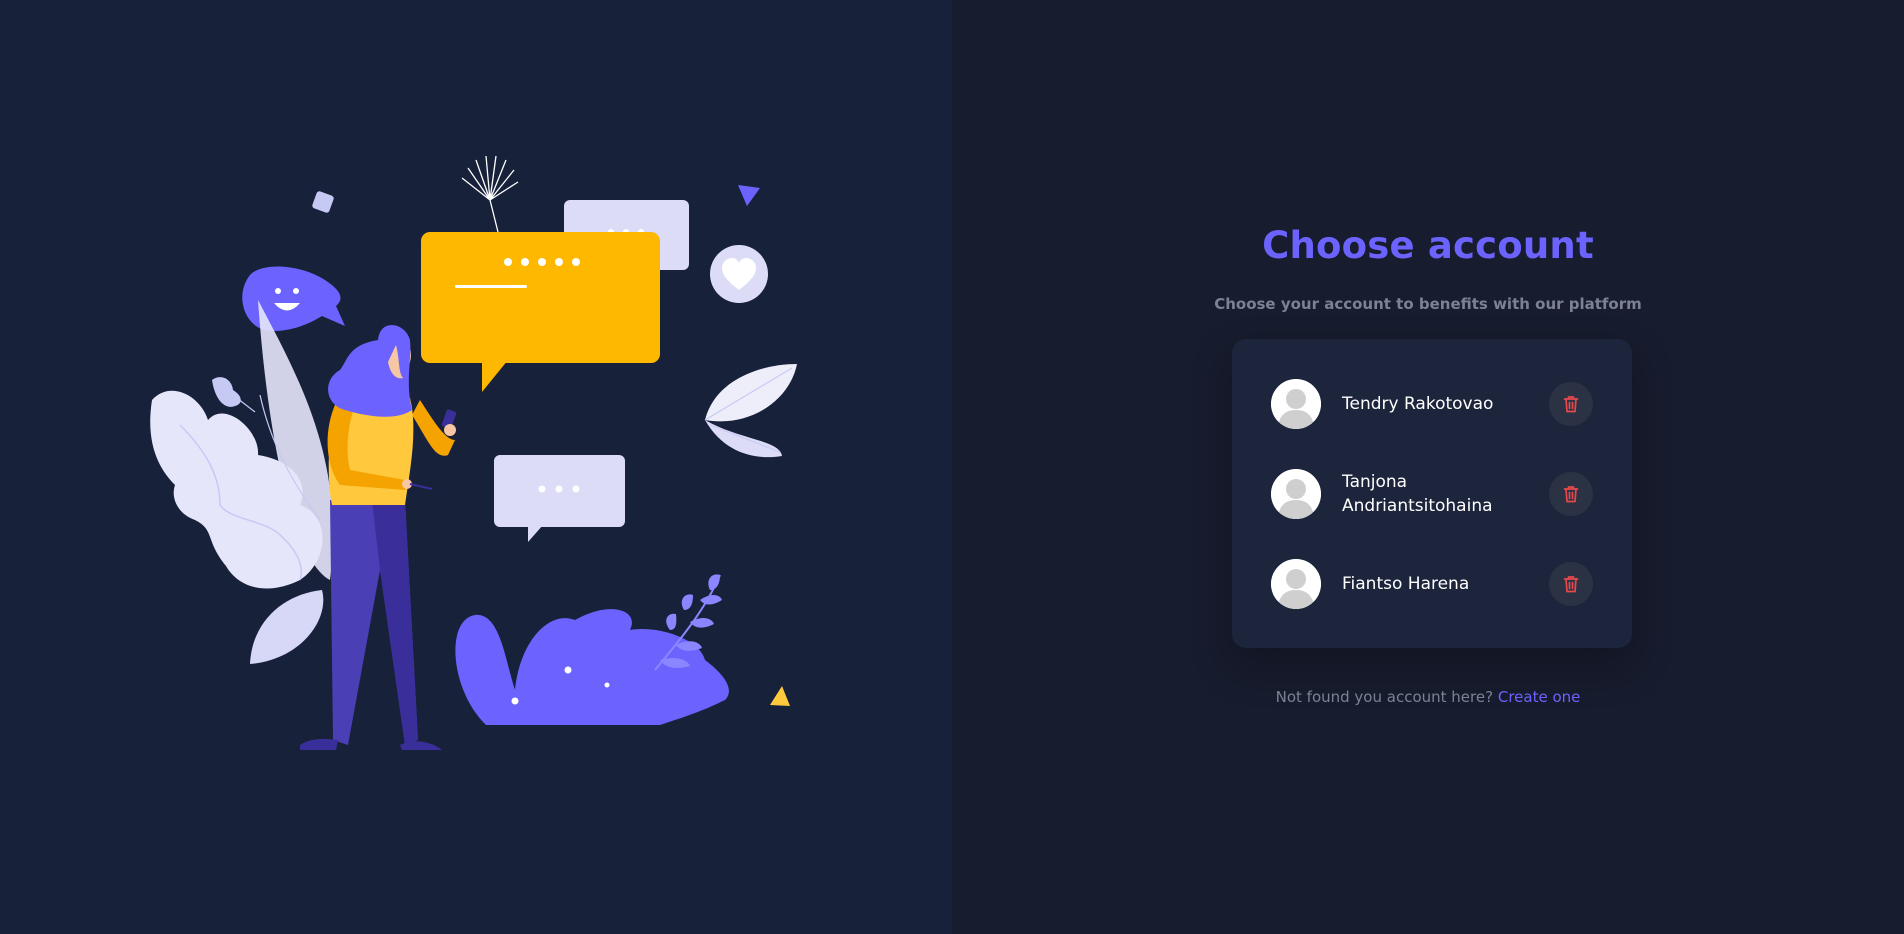 The image size is (1904, 934). I want to click on create-account-link: Create one, so click(1539, 697).